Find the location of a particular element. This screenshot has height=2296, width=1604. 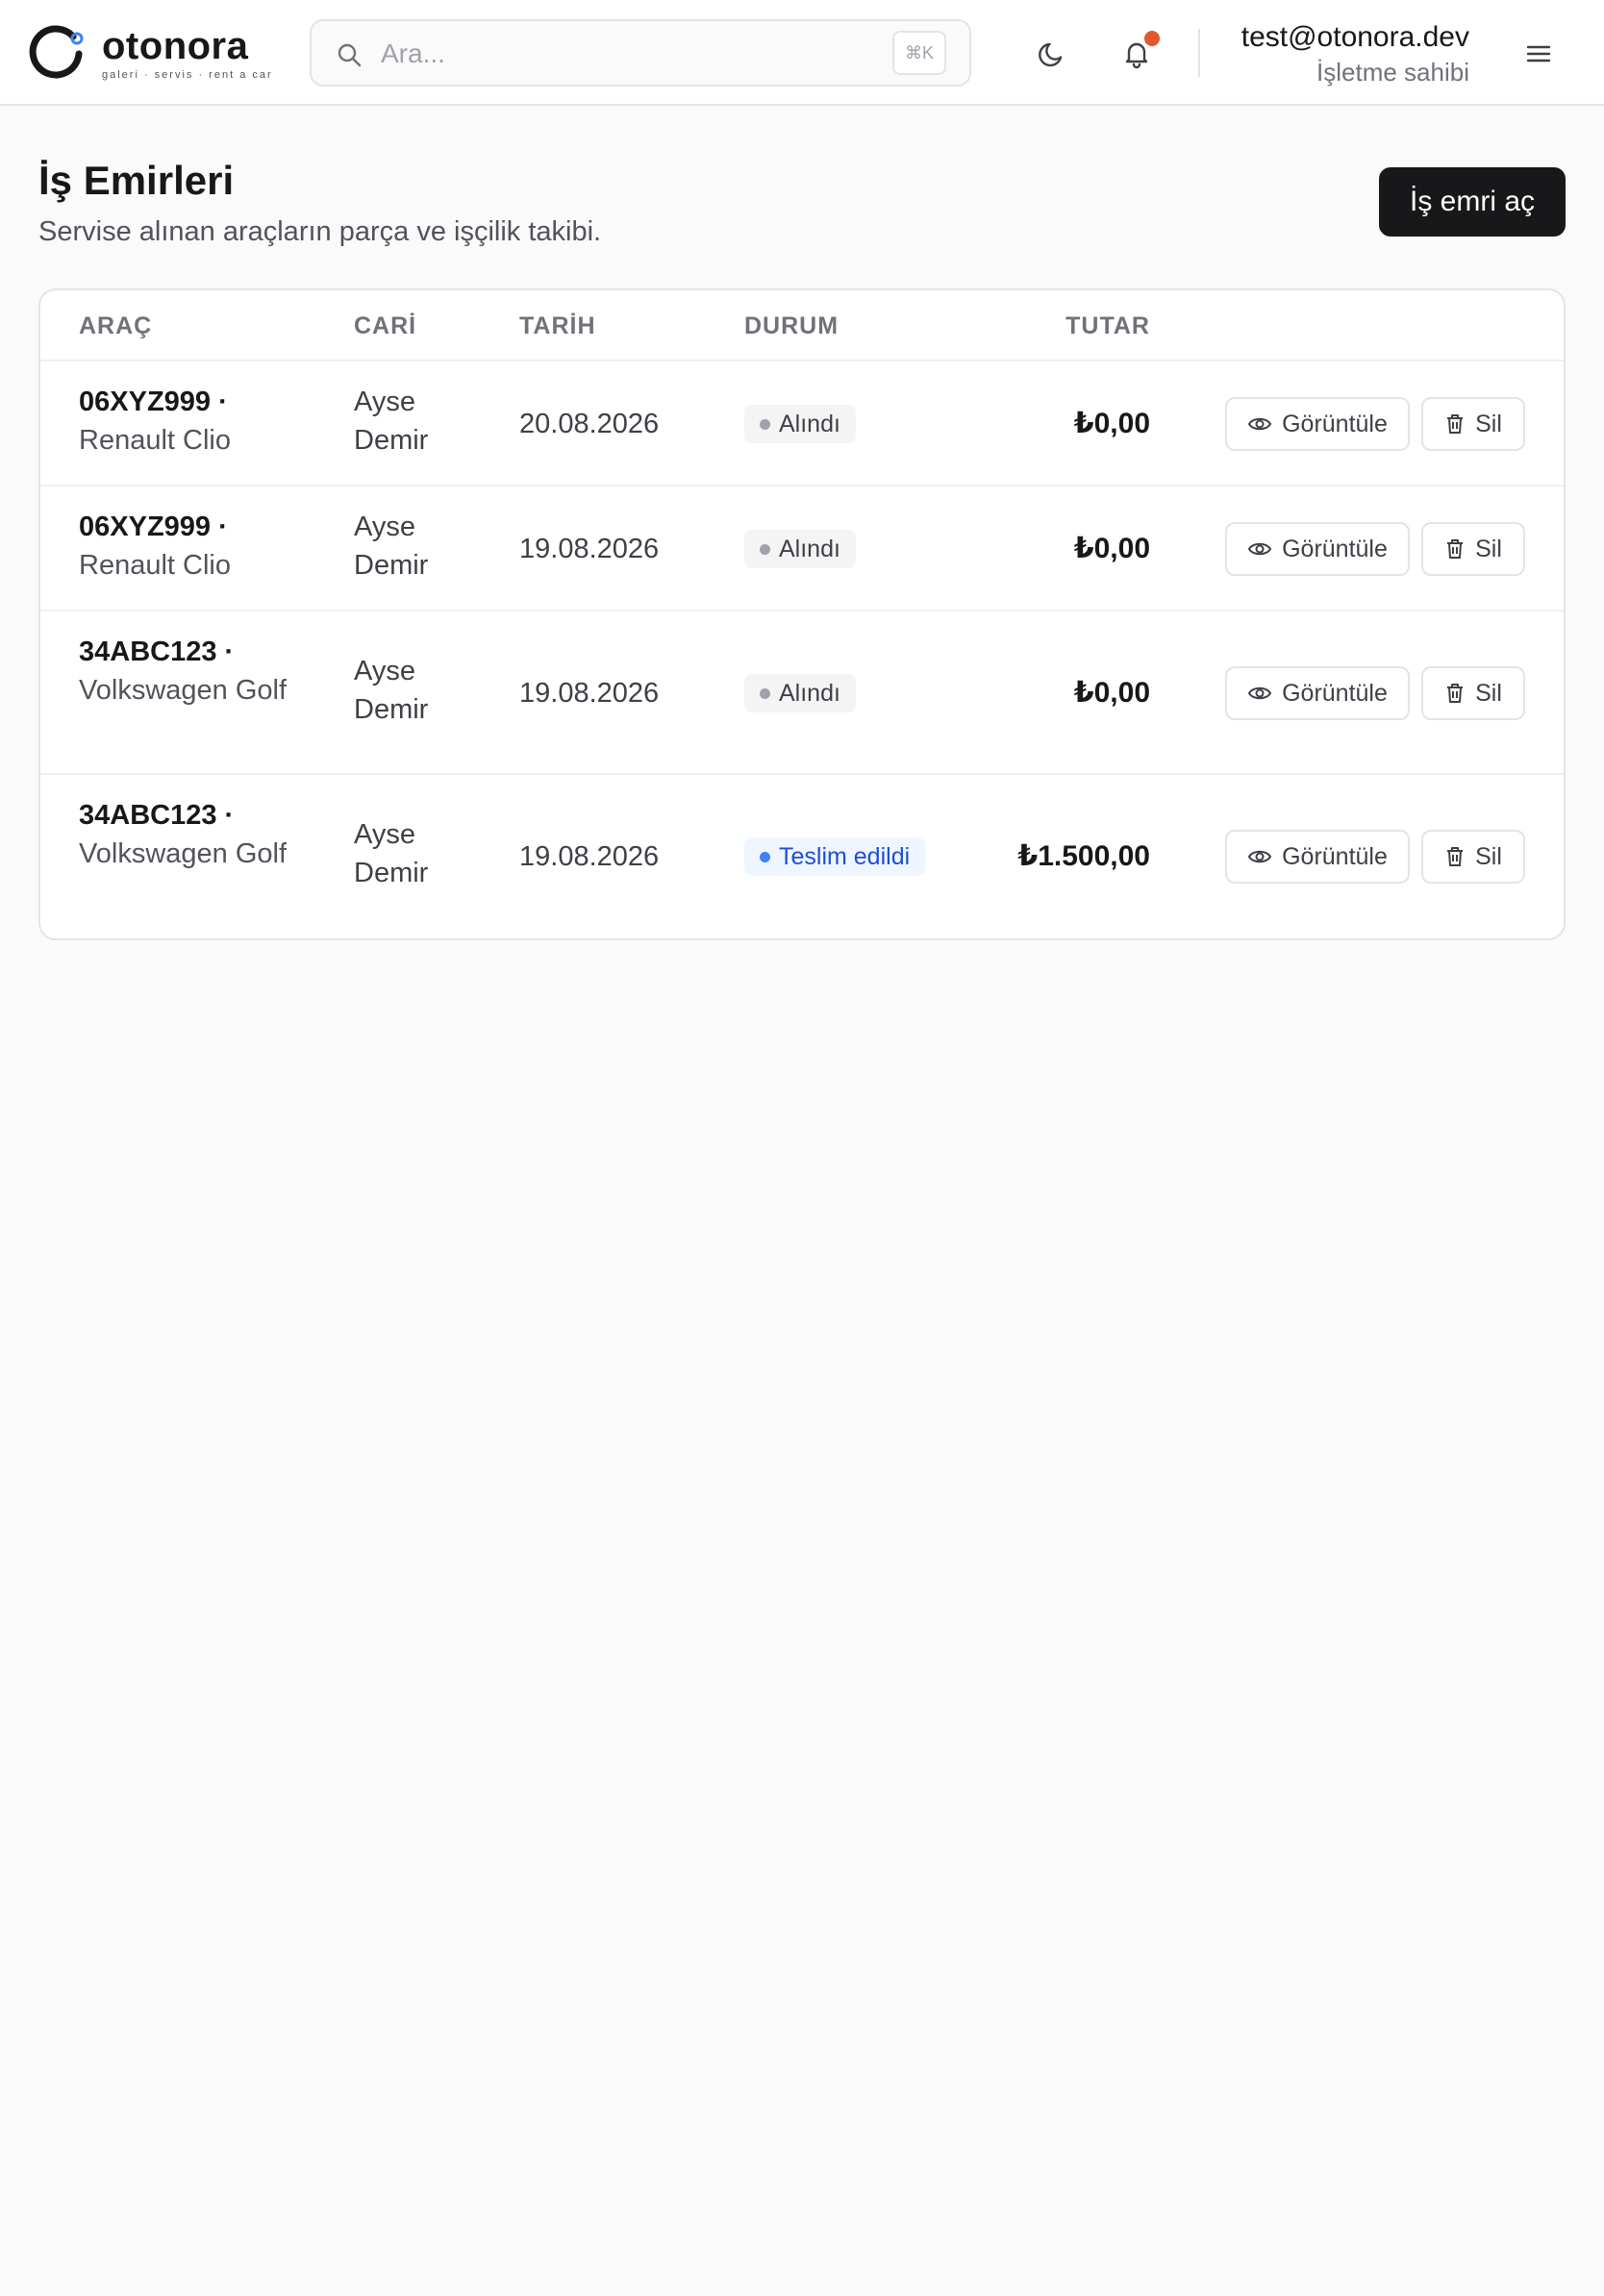

menu-button is located at coordinates (1539, 54).